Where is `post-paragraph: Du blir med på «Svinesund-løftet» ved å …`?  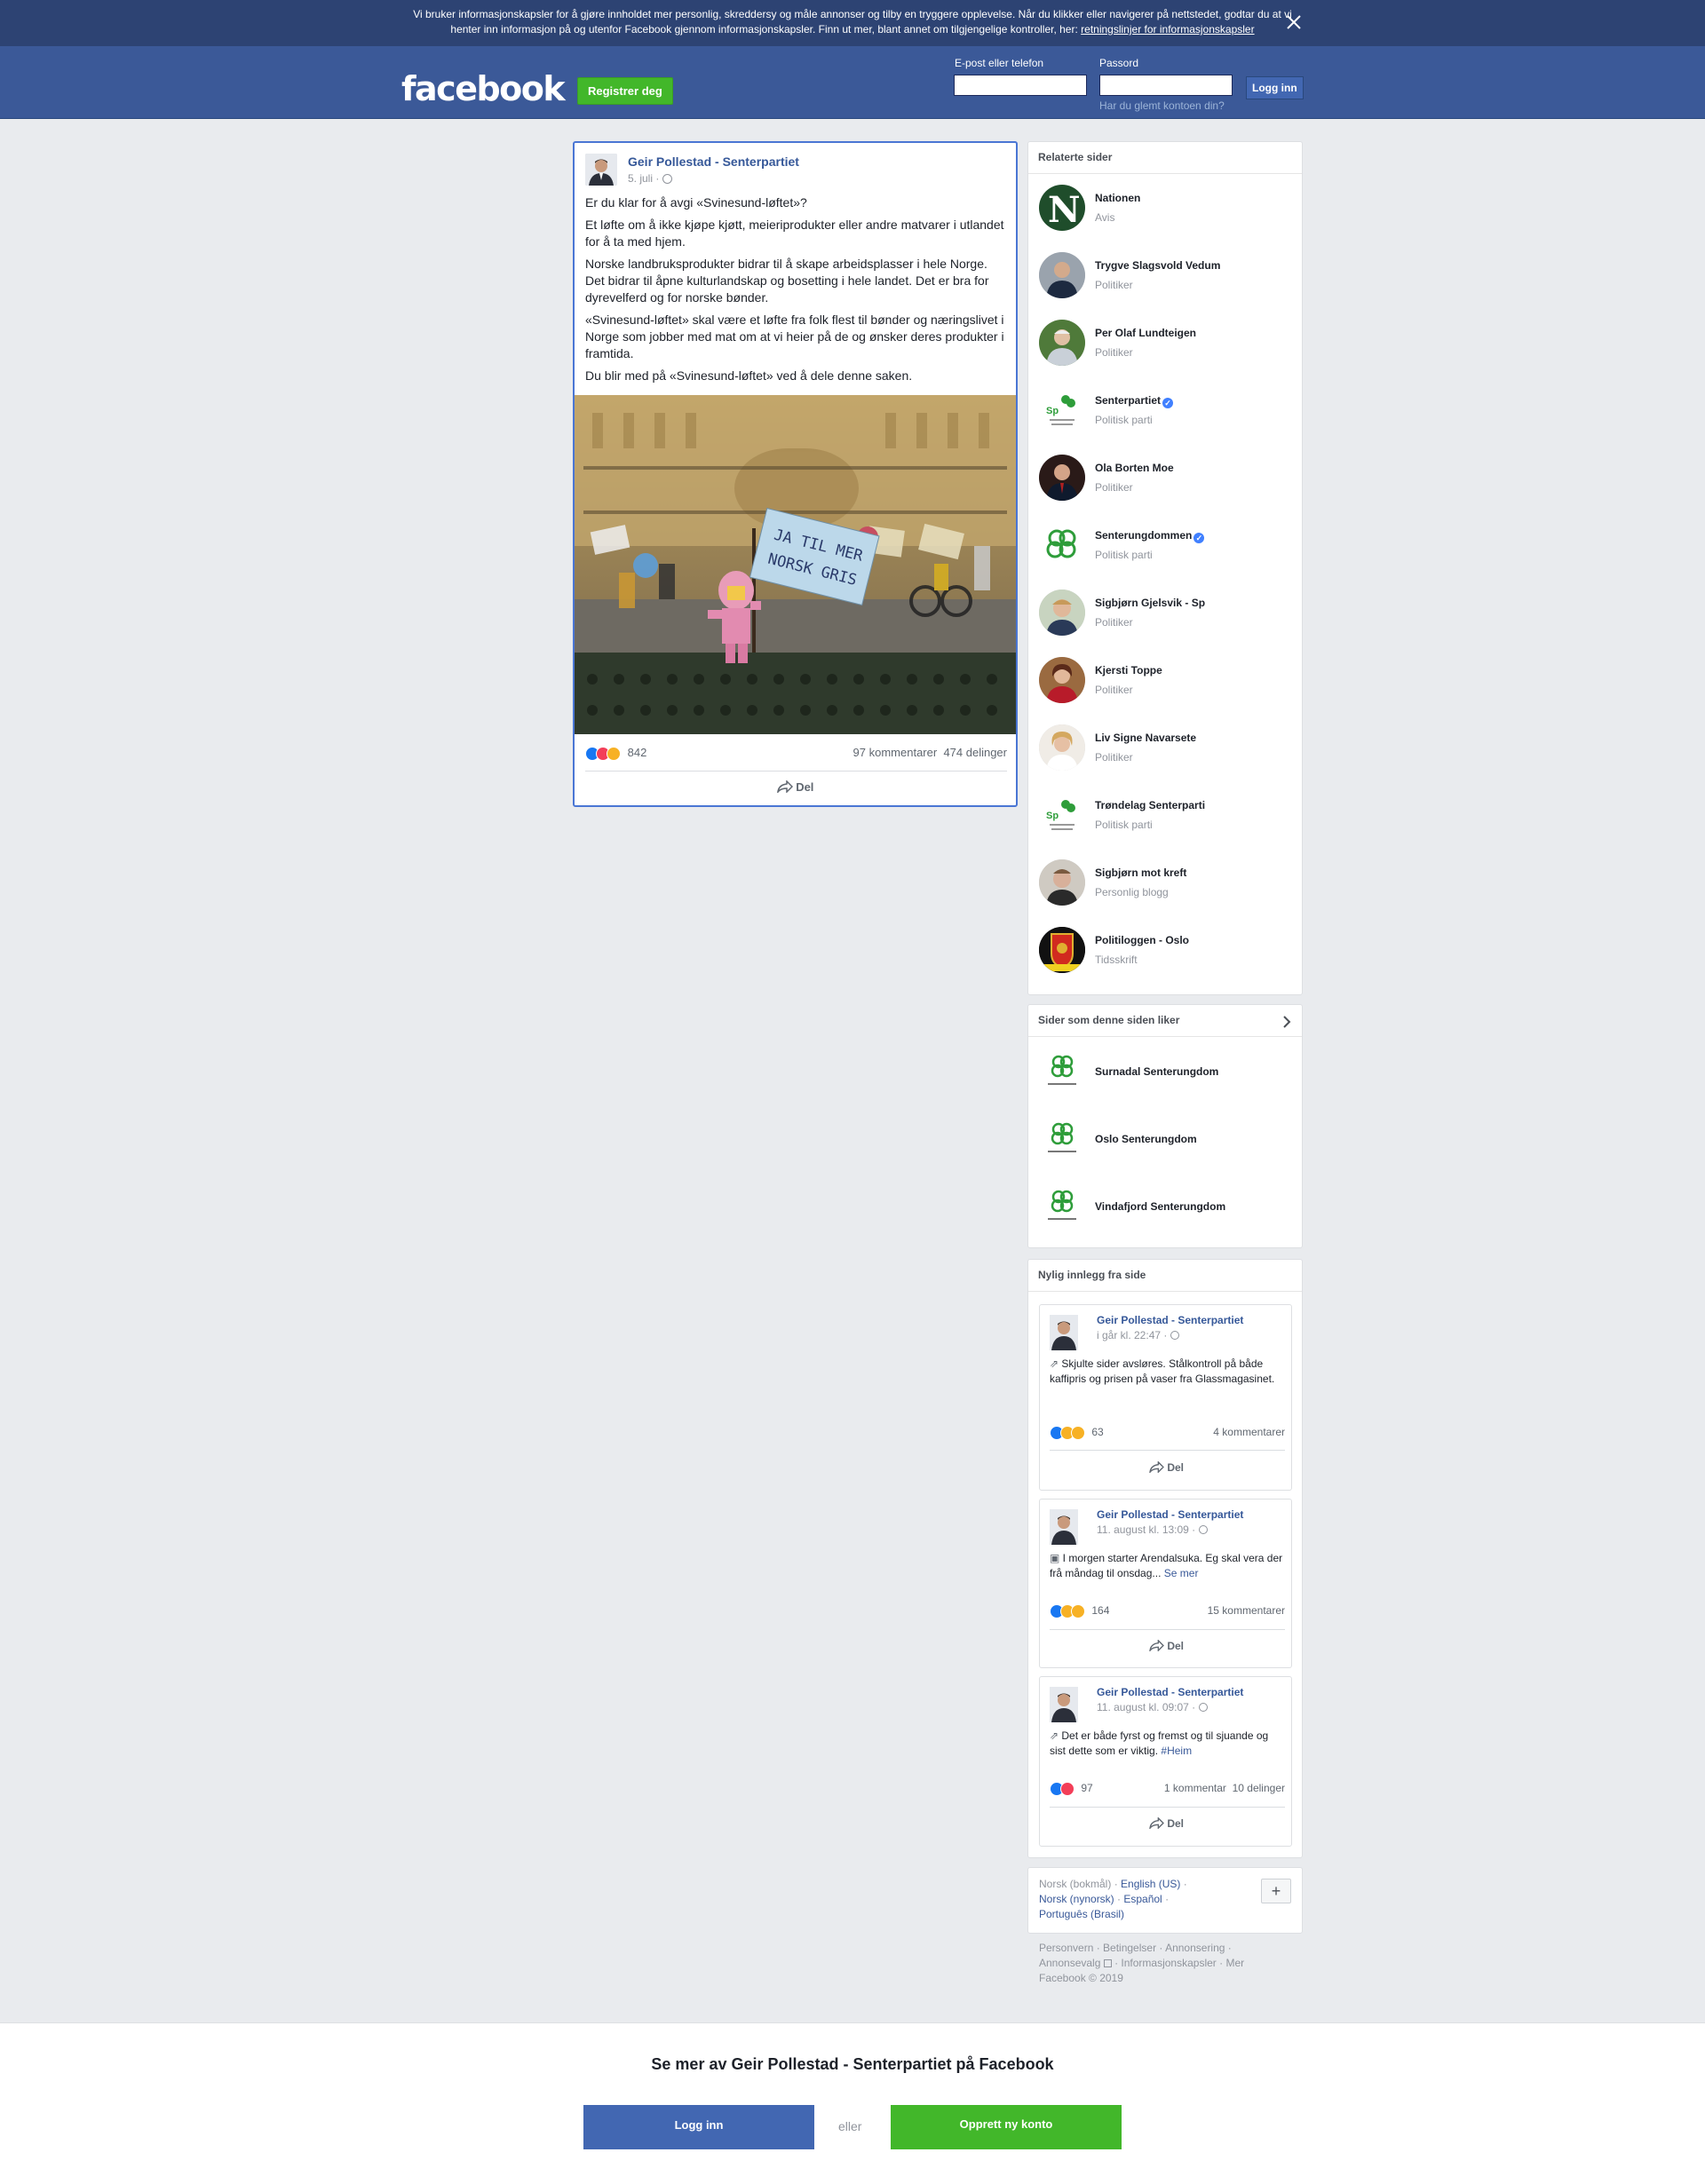 post-paragraph: Du blir med på «Svinesund-løftet» ved å … is located at coordinates (749, 375).